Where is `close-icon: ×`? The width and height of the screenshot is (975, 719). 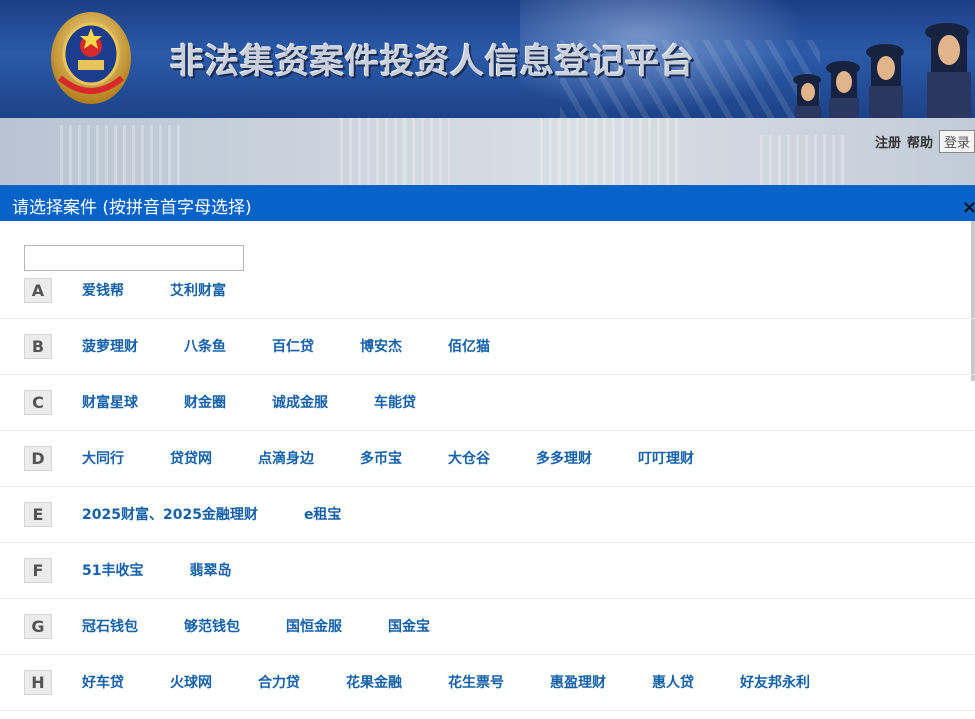
close-icon: × is located at coordinates (968, 208).